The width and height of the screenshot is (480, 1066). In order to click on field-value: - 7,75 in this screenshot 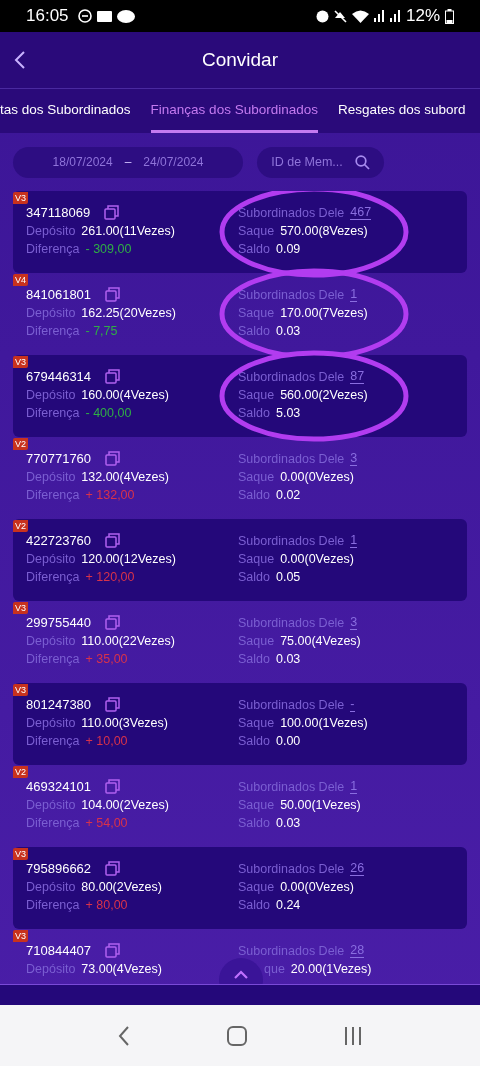, I will do `click(101, 330)`.